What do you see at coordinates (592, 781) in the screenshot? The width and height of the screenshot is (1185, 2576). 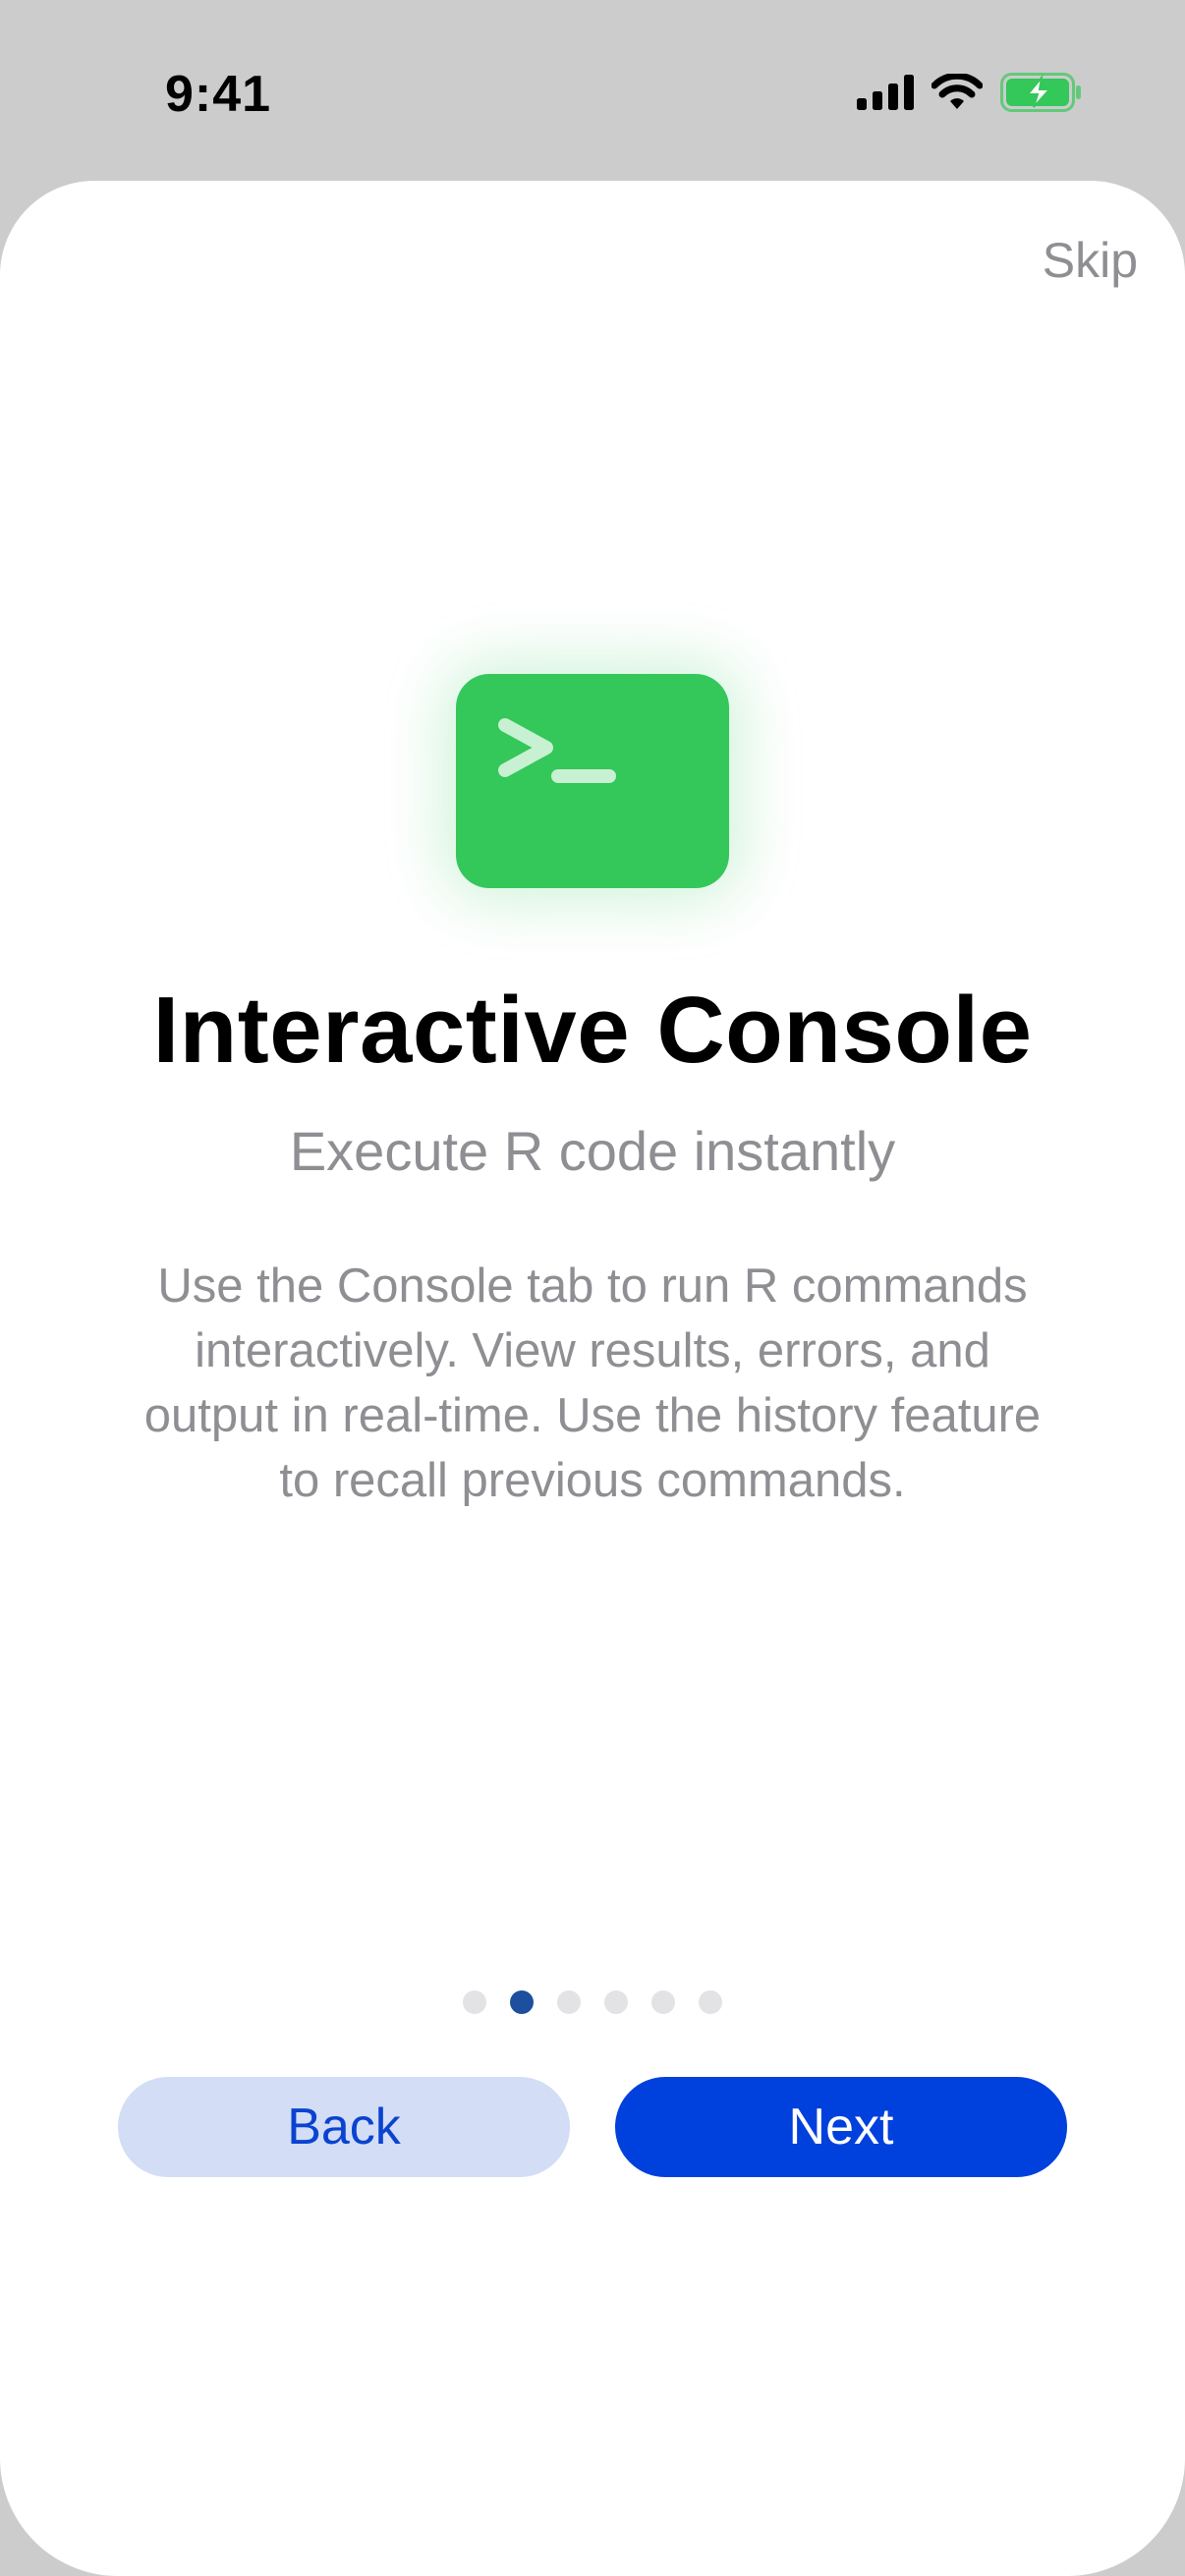 I see `terminal-prompt-icon` at bounding box center [592, 781].